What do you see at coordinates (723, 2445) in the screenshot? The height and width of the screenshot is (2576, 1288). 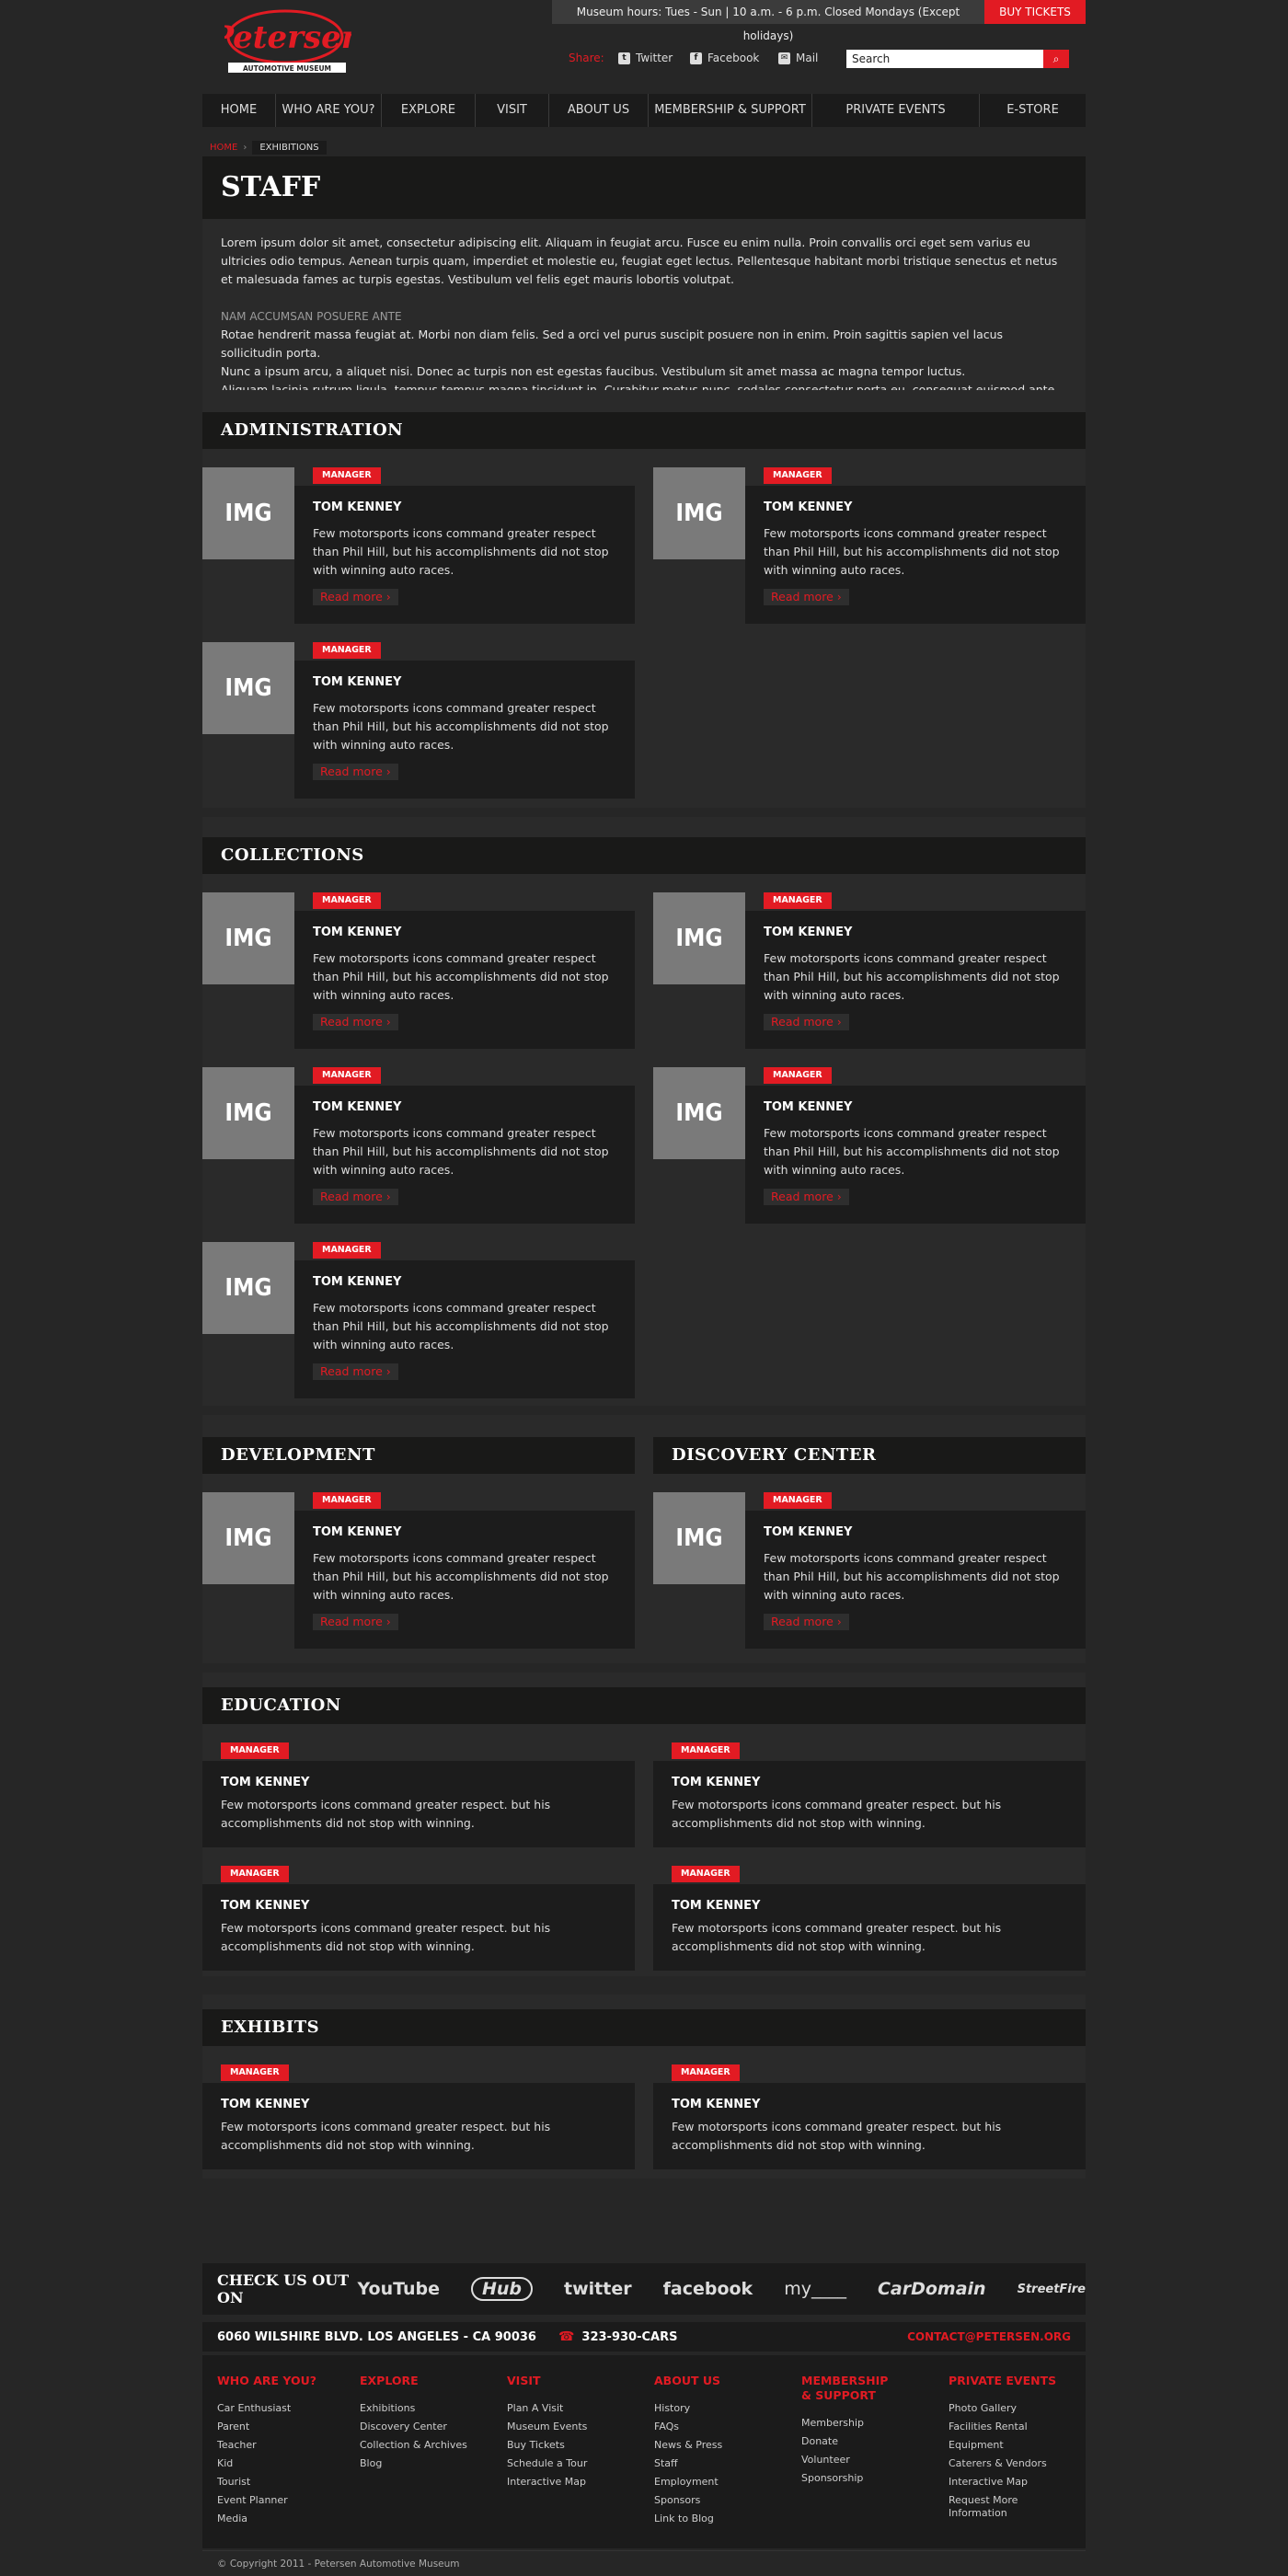 I see `footer-link: News & Press` at bounding box center [723, 2445].